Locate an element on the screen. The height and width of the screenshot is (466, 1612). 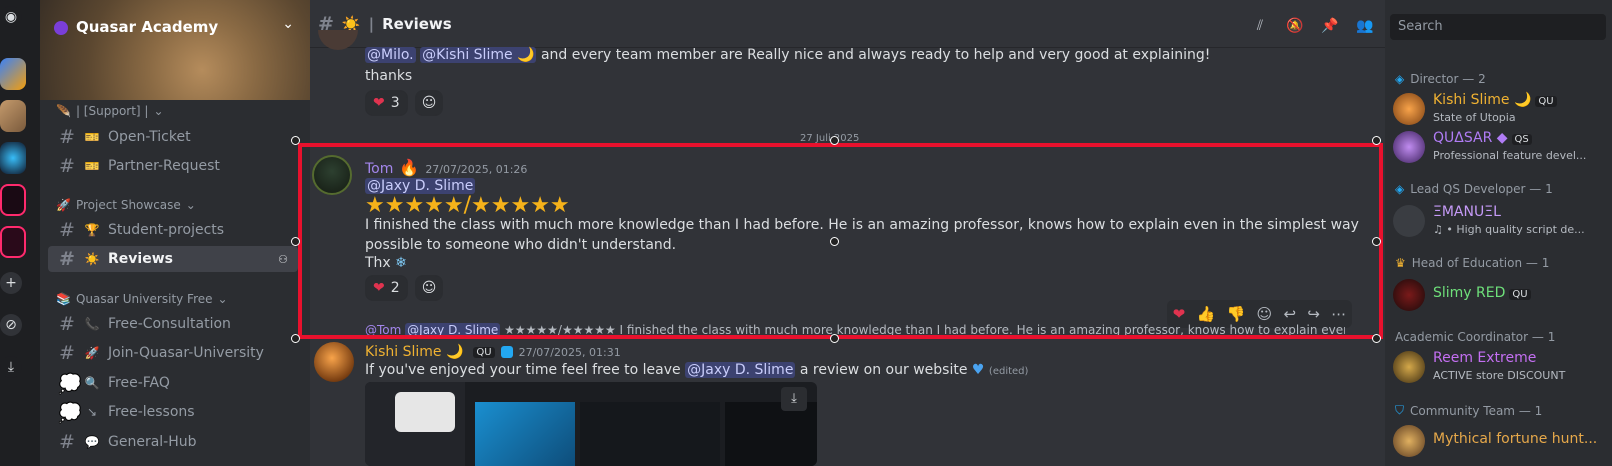
magnifier-icon: 🔍 is located at coordinates (92, 383).